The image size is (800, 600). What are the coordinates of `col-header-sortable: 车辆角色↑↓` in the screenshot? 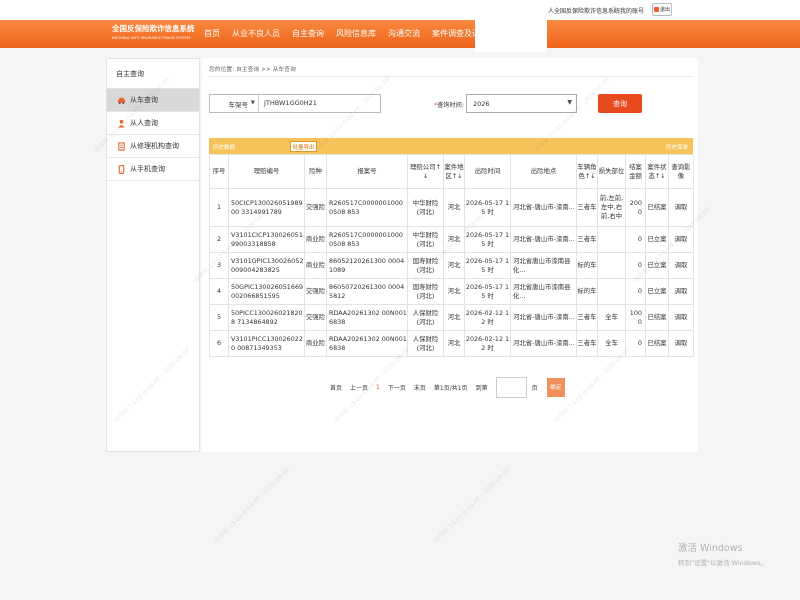 It's located at (587, 171).